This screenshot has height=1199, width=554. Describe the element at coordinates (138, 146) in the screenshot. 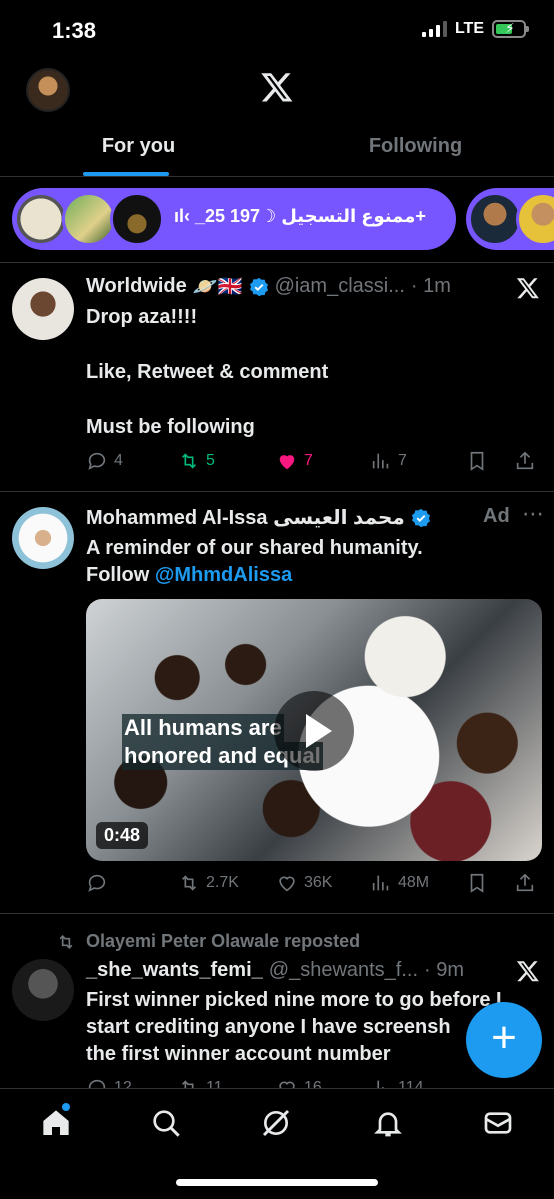

I see `tab-for-you-label: For you` at that location.